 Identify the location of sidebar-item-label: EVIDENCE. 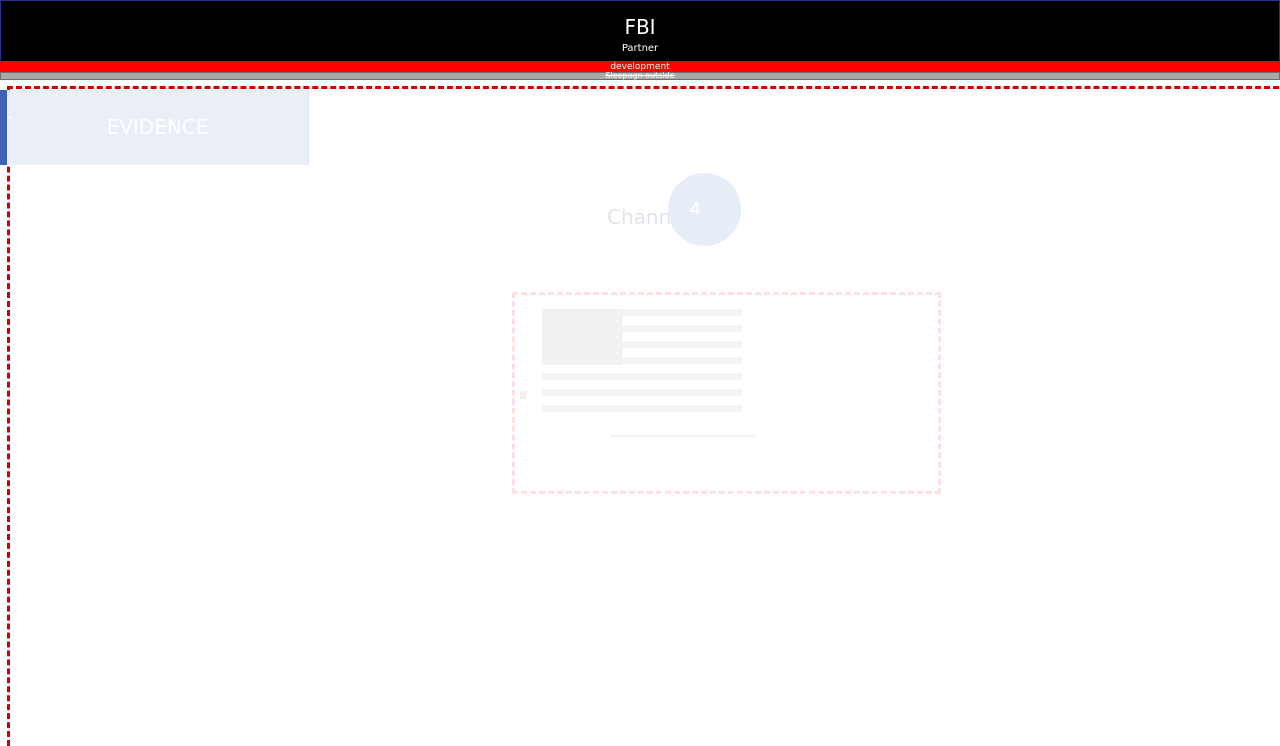
(157, 127).